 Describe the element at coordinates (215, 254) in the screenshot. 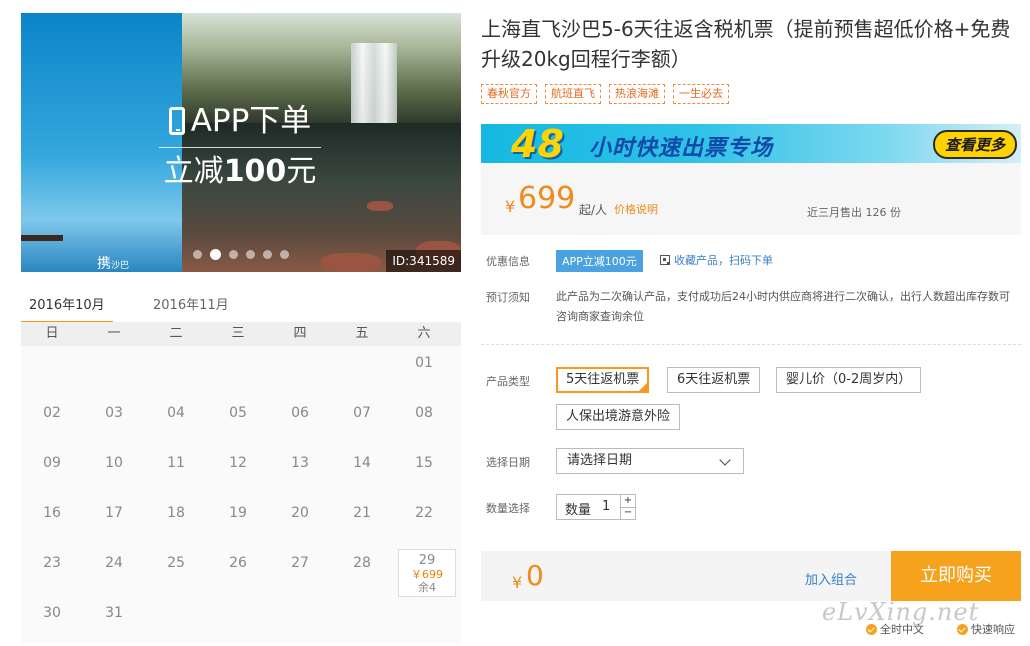

I see `slide-dot-active` at that location.